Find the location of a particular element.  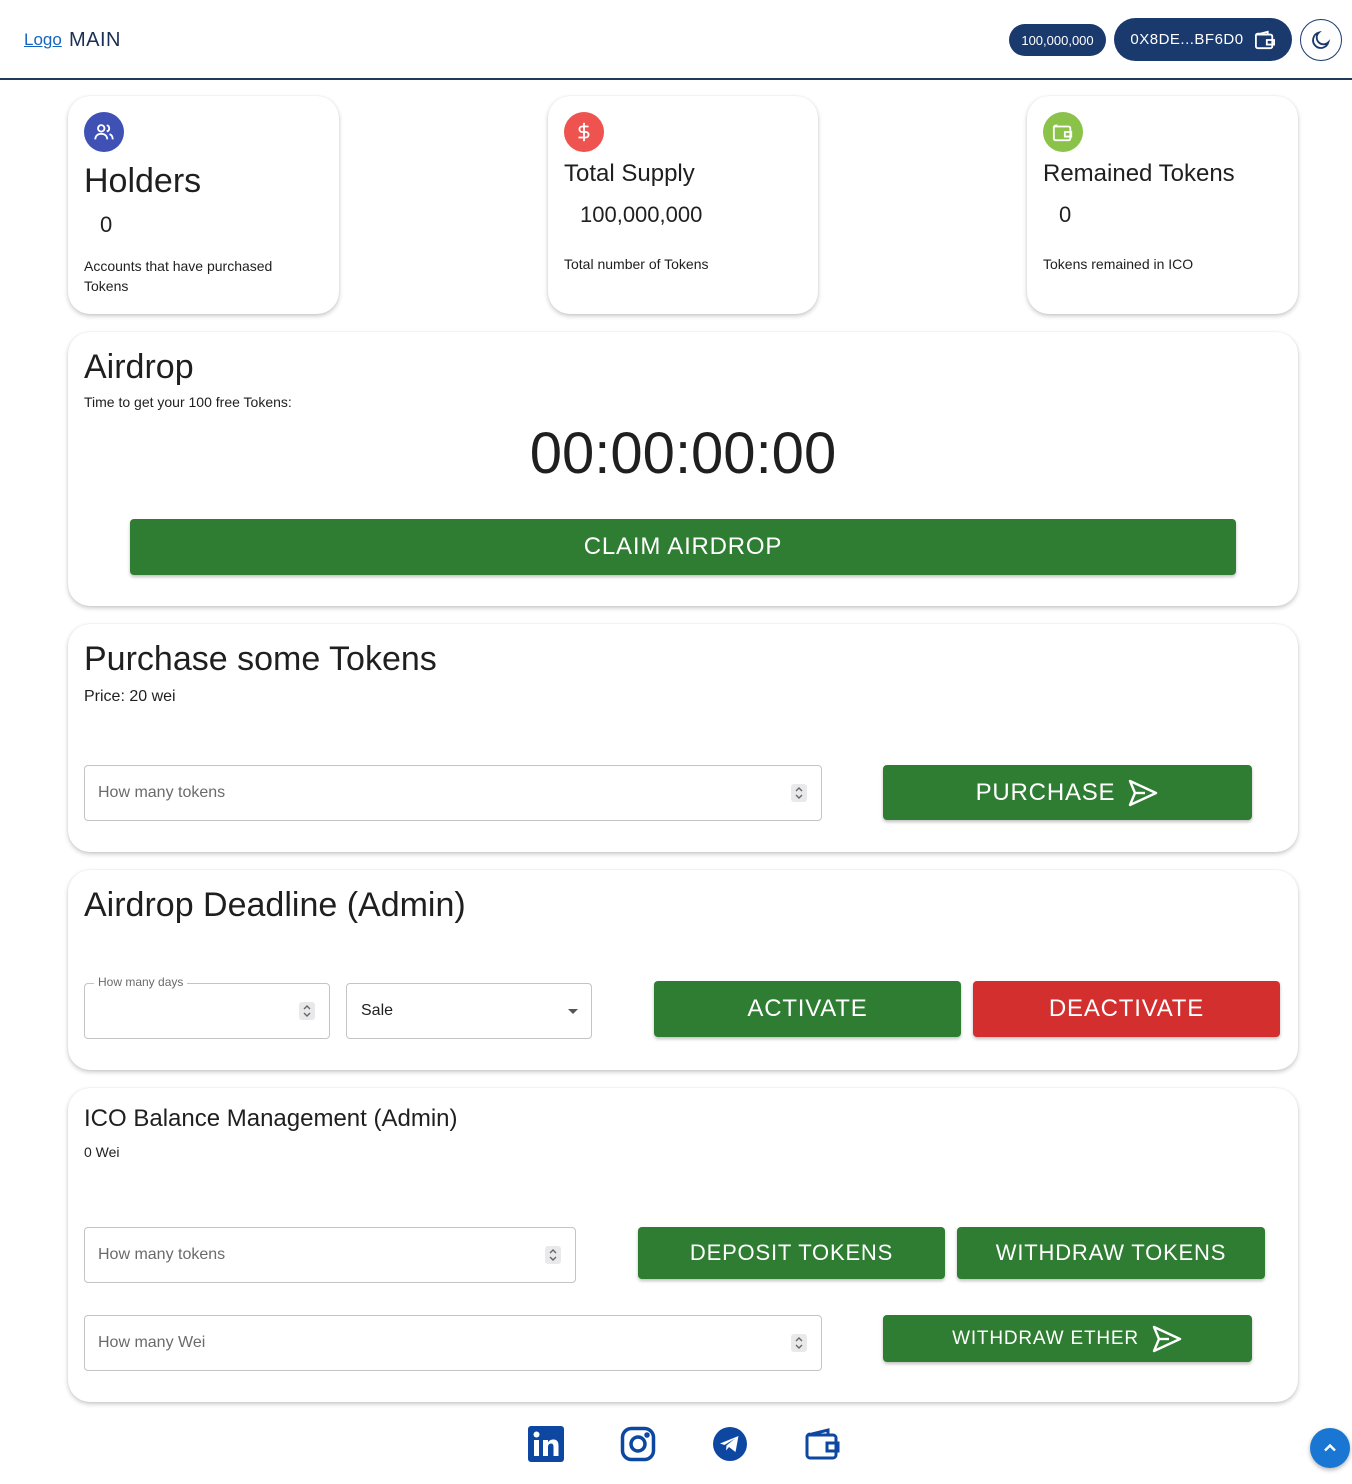

scroll-to-top-button is located at coordinates (1330, 1448).